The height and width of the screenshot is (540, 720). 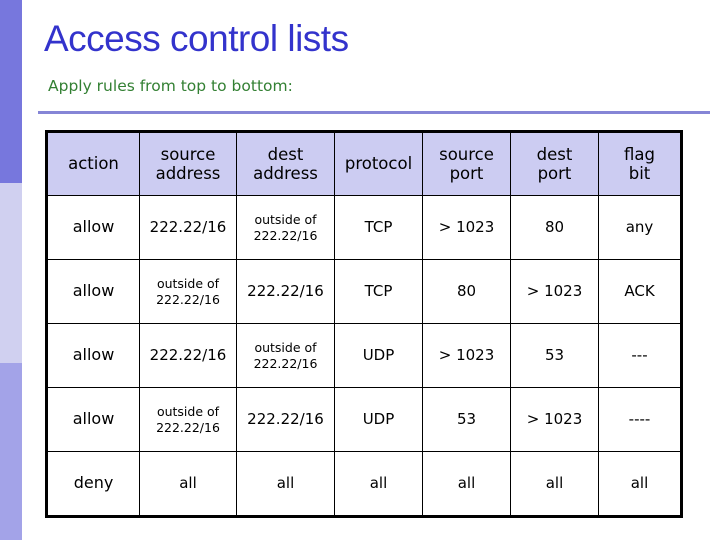 I want to click on page-title: Access control lists, so click(x=196, y=38).